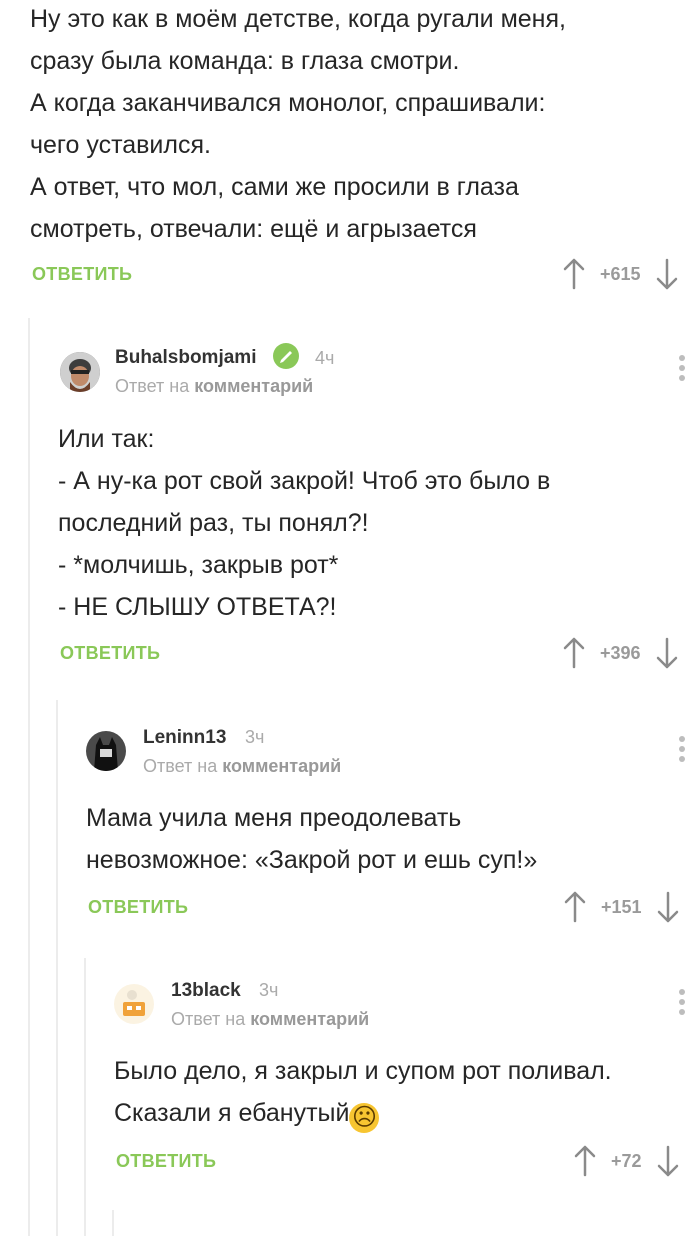 This screenshot has height=1236, width=700. What do you see at coordinates (253, 229) in the screenshot?
I see `comment-line: смотреть, отвечали: ещё и агрызается` at bounding box center [253, 229].